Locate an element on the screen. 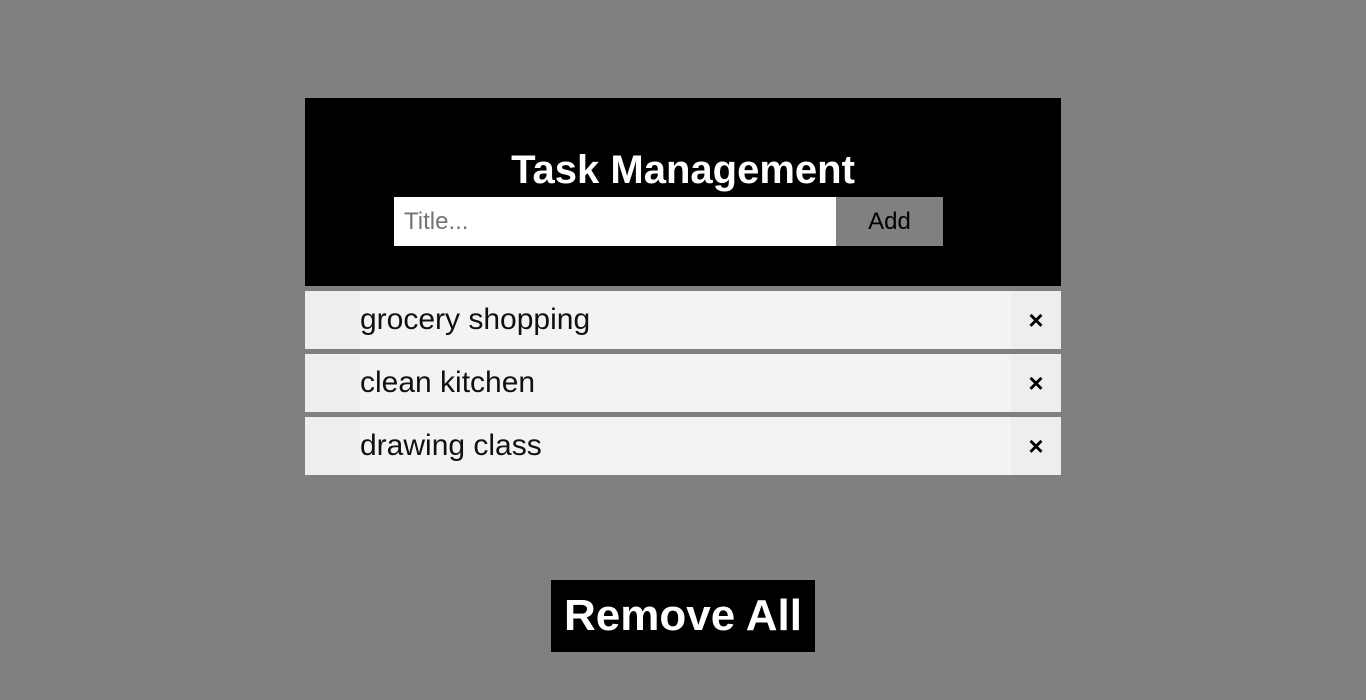 Image resolution: width=1366 pixels, height=700 pixels. add-task-row: Add is located at coordinates (668, 221).